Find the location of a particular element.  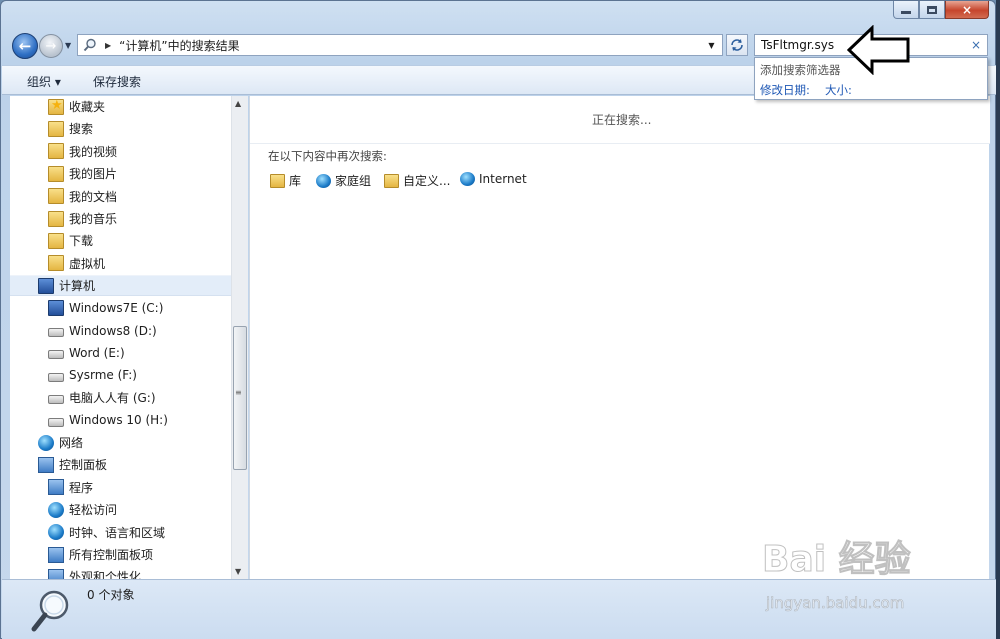

nav-item: 收藏夹 is located at coordinates (120, 106).